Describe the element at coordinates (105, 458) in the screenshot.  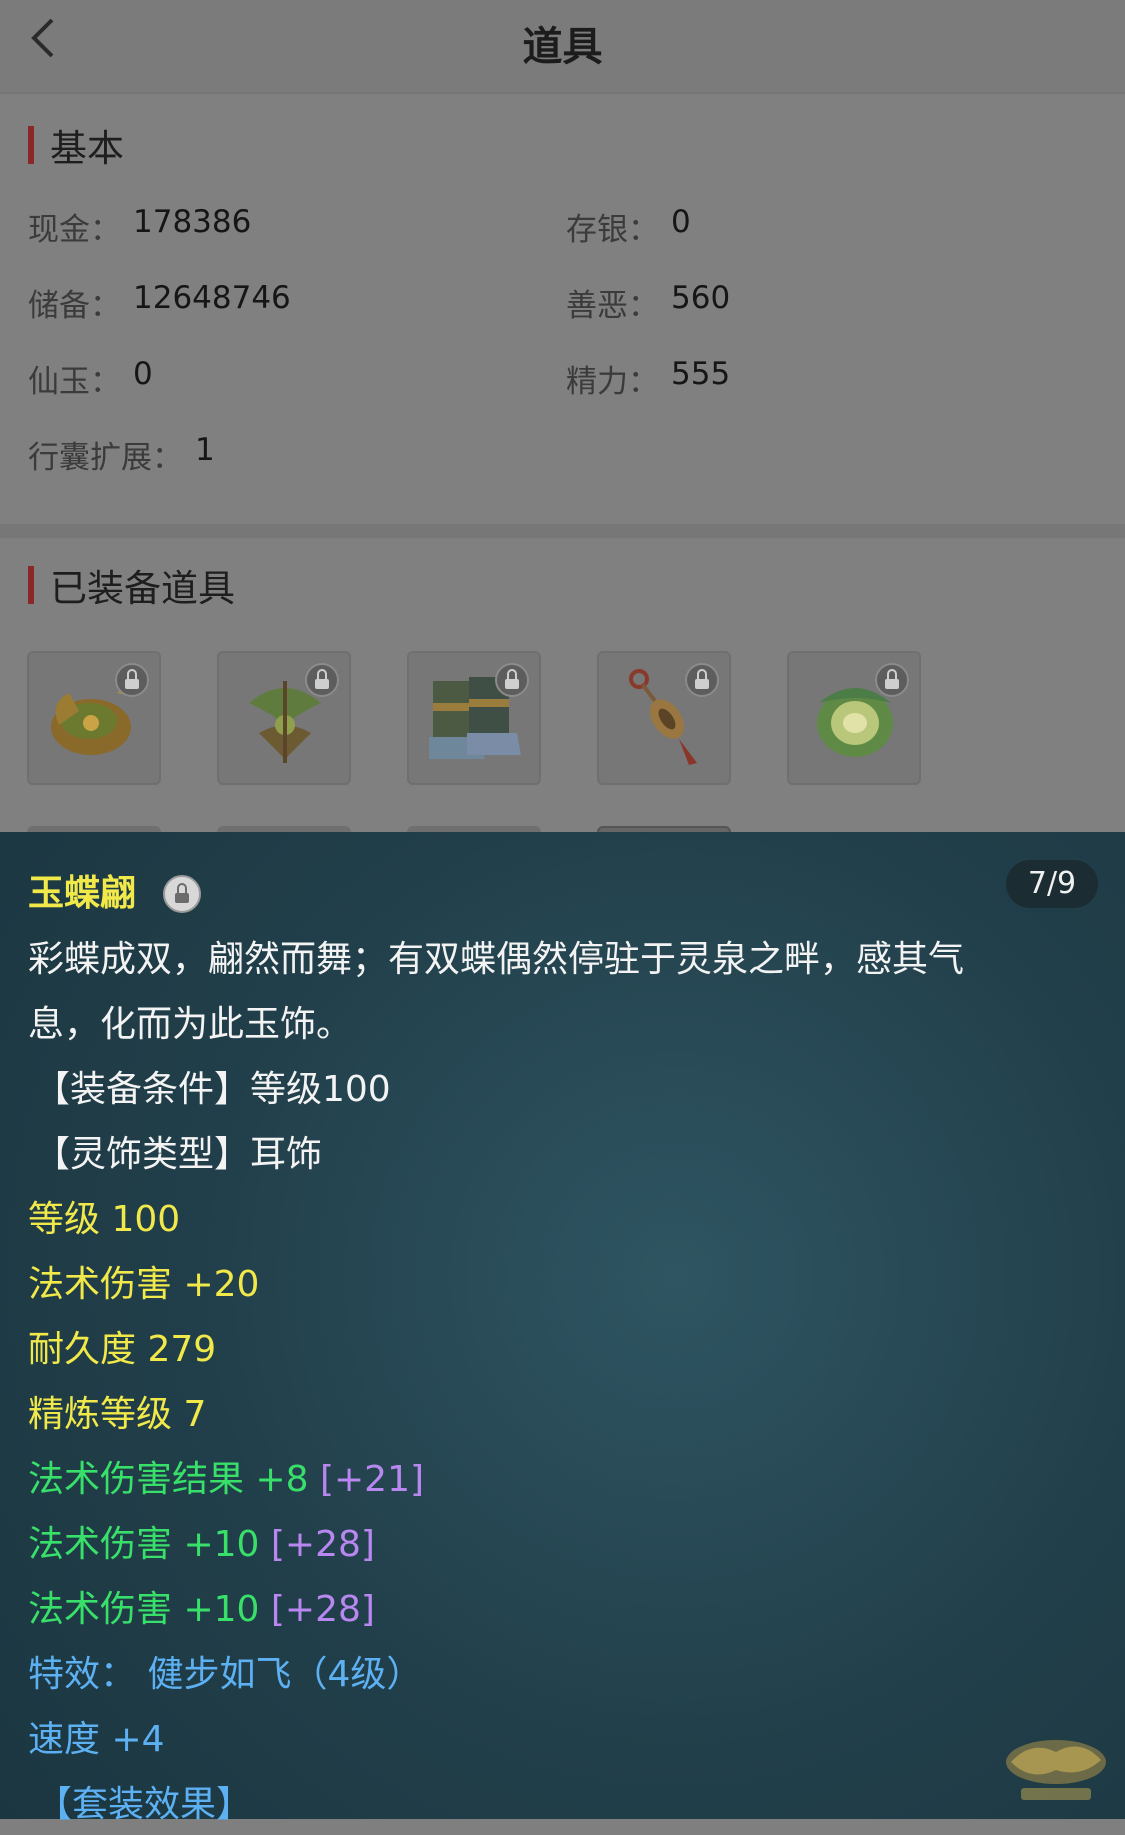
I see `field-label: 行囊扩展：` at that location.